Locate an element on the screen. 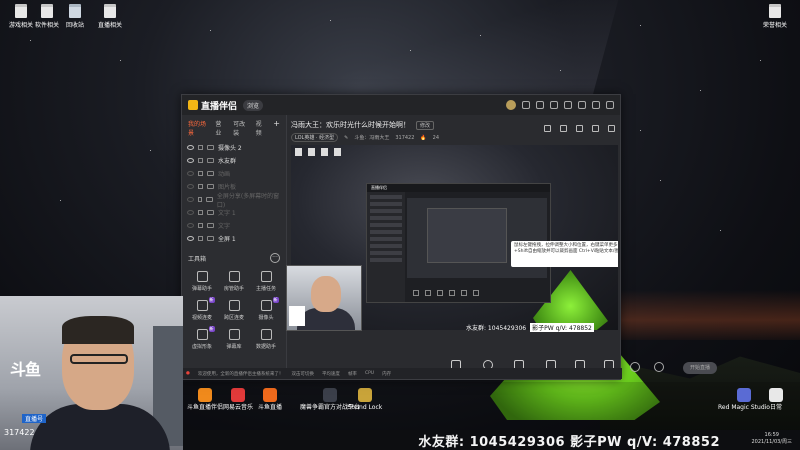 The height and width of the screenshot is (450, 800). close-icon is located at coordinates (610, 105).